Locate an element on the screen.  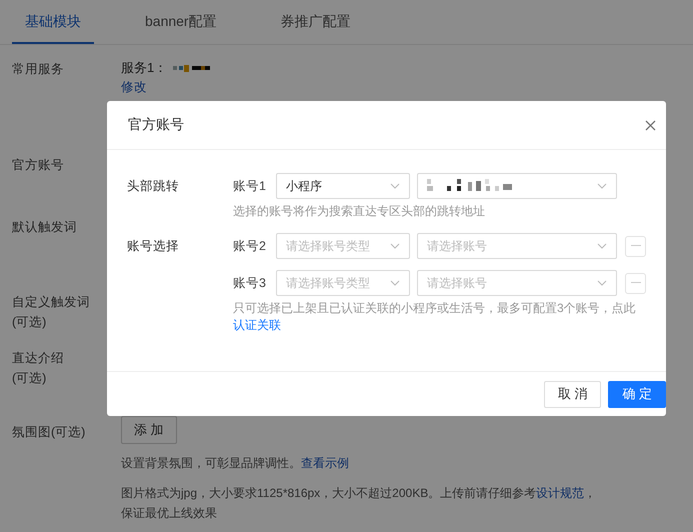
field-label: 官方账号 is located at coordinates (38, 165).